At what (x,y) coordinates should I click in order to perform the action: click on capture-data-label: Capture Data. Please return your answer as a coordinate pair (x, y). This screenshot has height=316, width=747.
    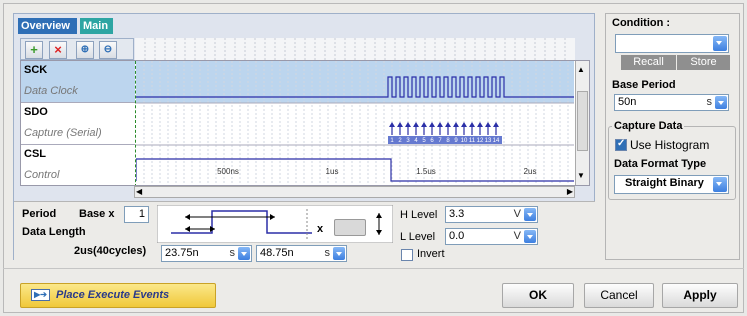
    Looking at the image, I should click on (648, 126).